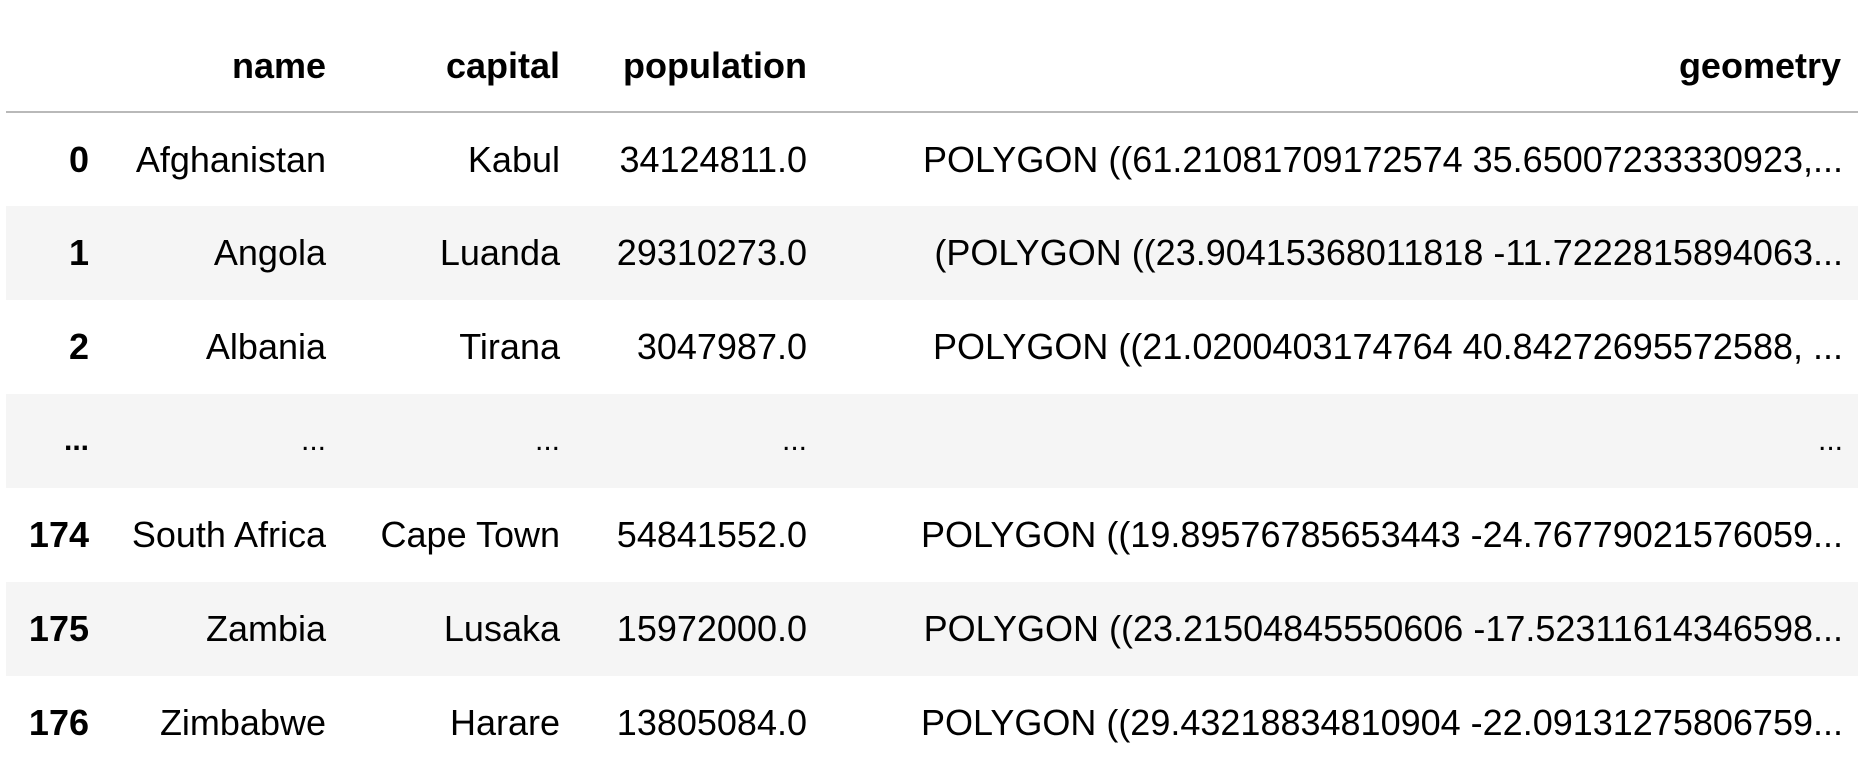 This screenshot has width=1858, height=780. Describe the element at coordinates (509, 346) in the screenshot. I see `cell-capital: Tirana` at that location.